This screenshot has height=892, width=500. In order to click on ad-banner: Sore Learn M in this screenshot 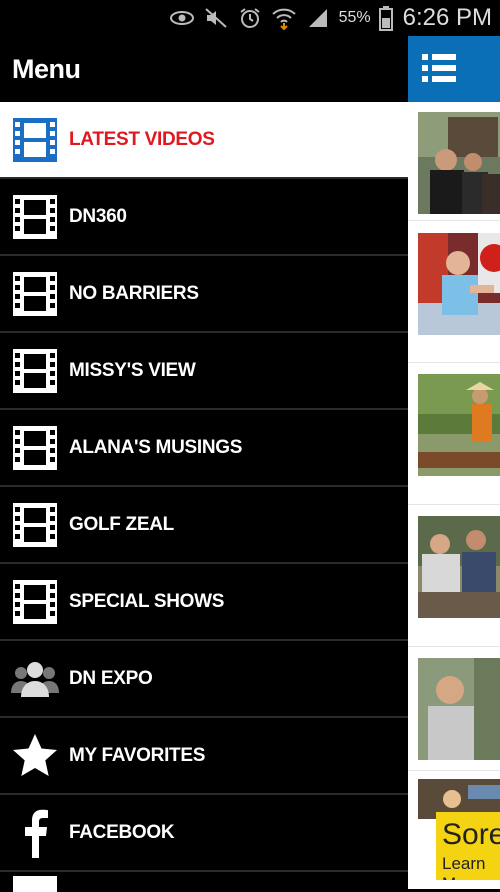, I will do `click(468, 846)`.